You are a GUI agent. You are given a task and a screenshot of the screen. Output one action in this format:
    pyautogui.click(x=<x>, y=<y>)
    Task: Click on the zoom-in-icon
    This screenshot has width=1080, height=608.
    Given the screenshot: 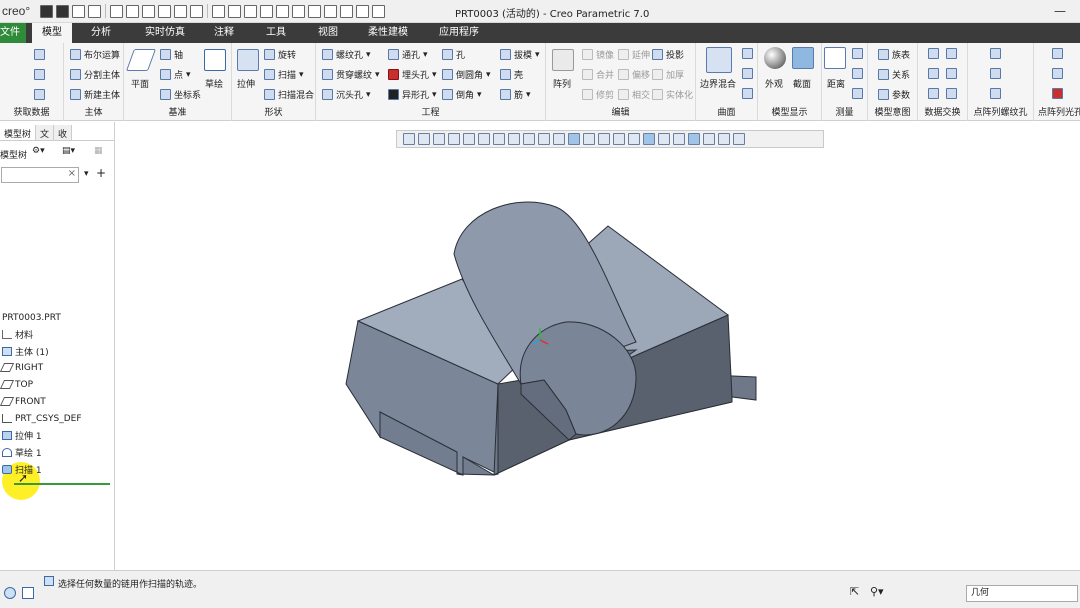 What is the action you would take?
    pyautogui.click(x=424, y=139)
    